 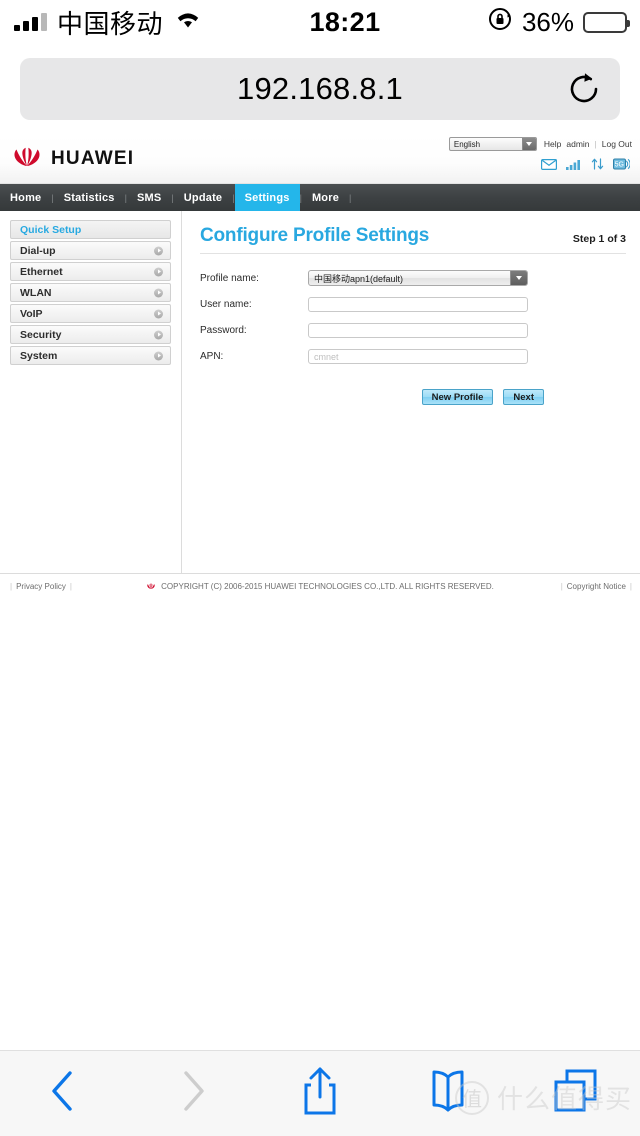 What do you see at coordinates (223, 330) in the screenshot?
I see `password-label: Password:` at bounding box center [223, 330].